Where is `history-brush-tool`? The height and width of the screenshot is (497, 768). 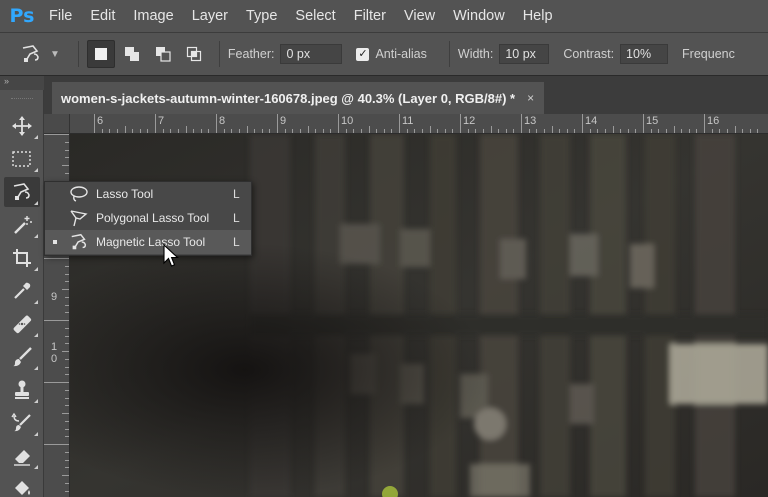
history-brush-tool is located at coordinates (22, 423).